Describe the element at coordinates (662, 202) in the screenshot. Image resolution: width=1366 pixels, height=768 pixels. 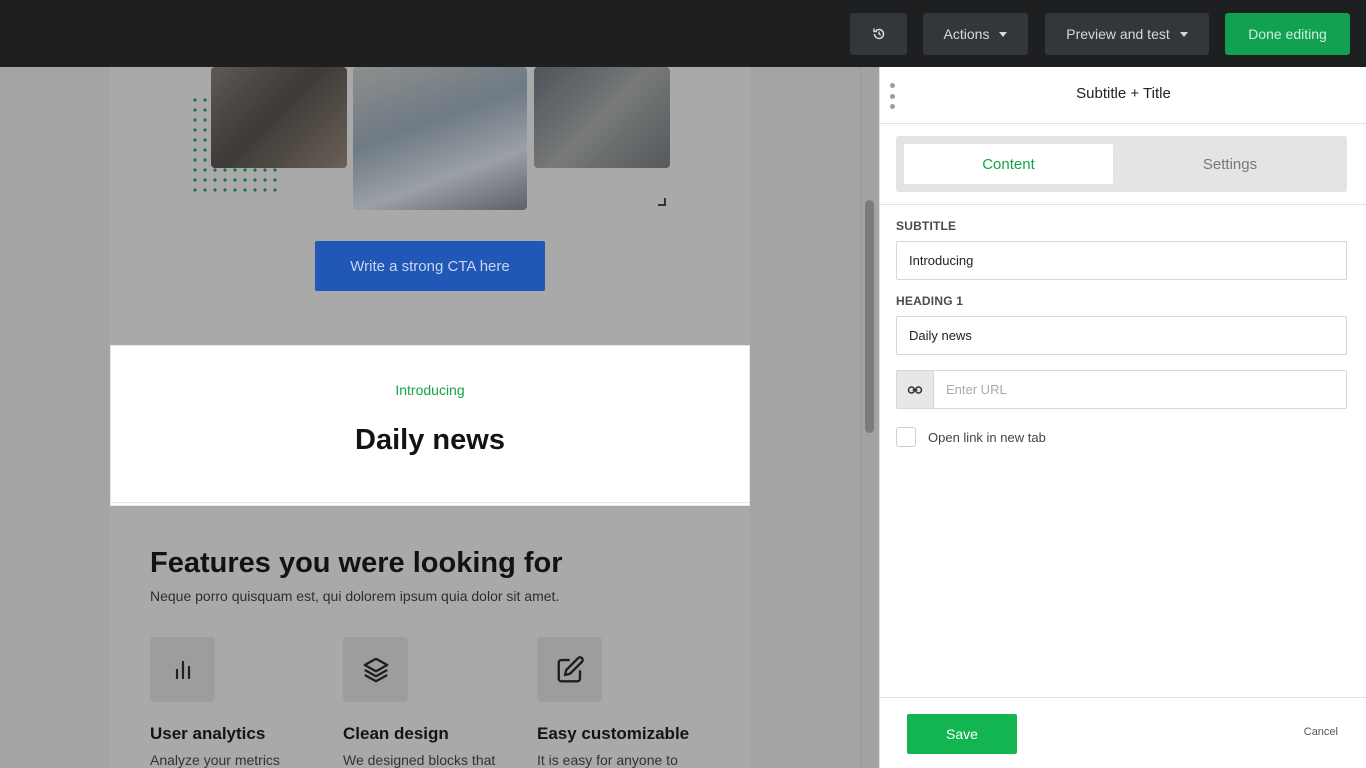
I see `resize-handle-icon` at that location.